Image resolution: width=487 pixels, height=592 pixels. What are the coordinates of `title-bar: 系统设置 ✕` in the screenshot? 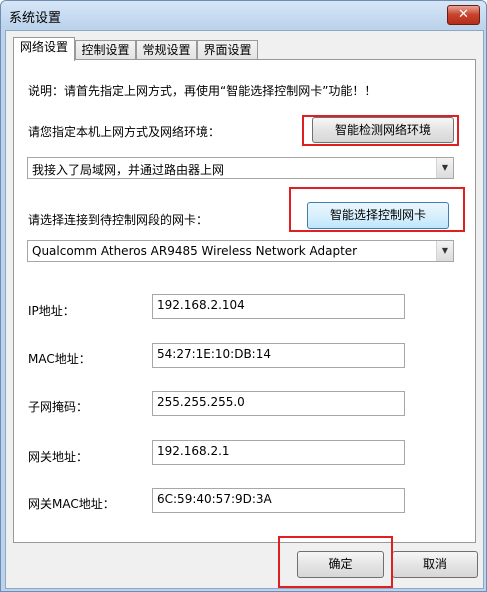 It's located at (243, 14).